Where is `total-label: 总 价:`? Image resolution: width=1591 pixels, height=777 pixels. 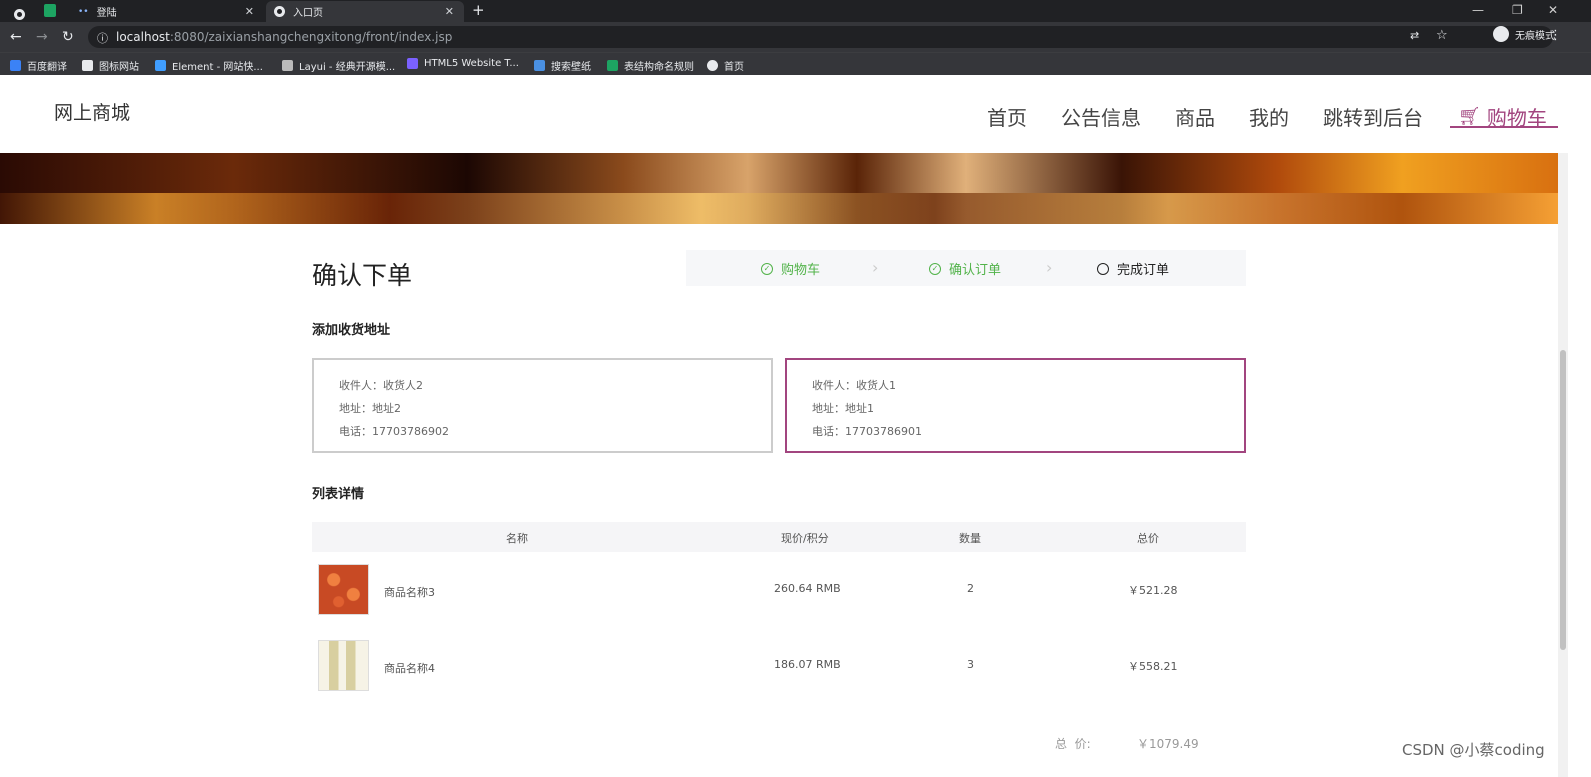 total-label: 总 价: is located at coordinates (1073, 744).